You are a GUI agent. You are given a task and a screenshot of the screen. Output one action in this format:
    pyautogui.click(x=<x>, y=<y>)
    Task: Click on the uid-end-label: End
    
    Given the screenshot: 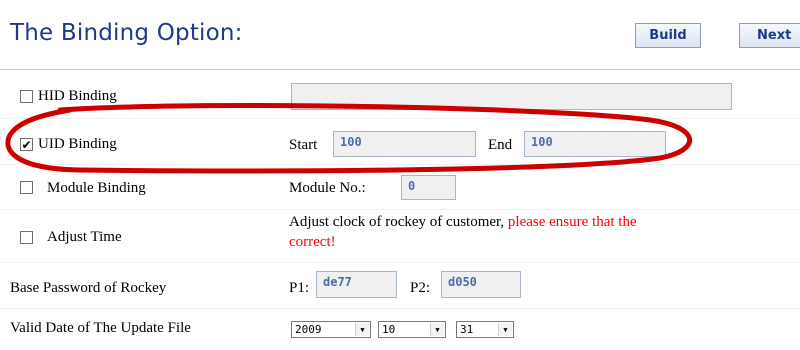 What is the action you would take?
    pyautogui.click(x=500, y=145)
    